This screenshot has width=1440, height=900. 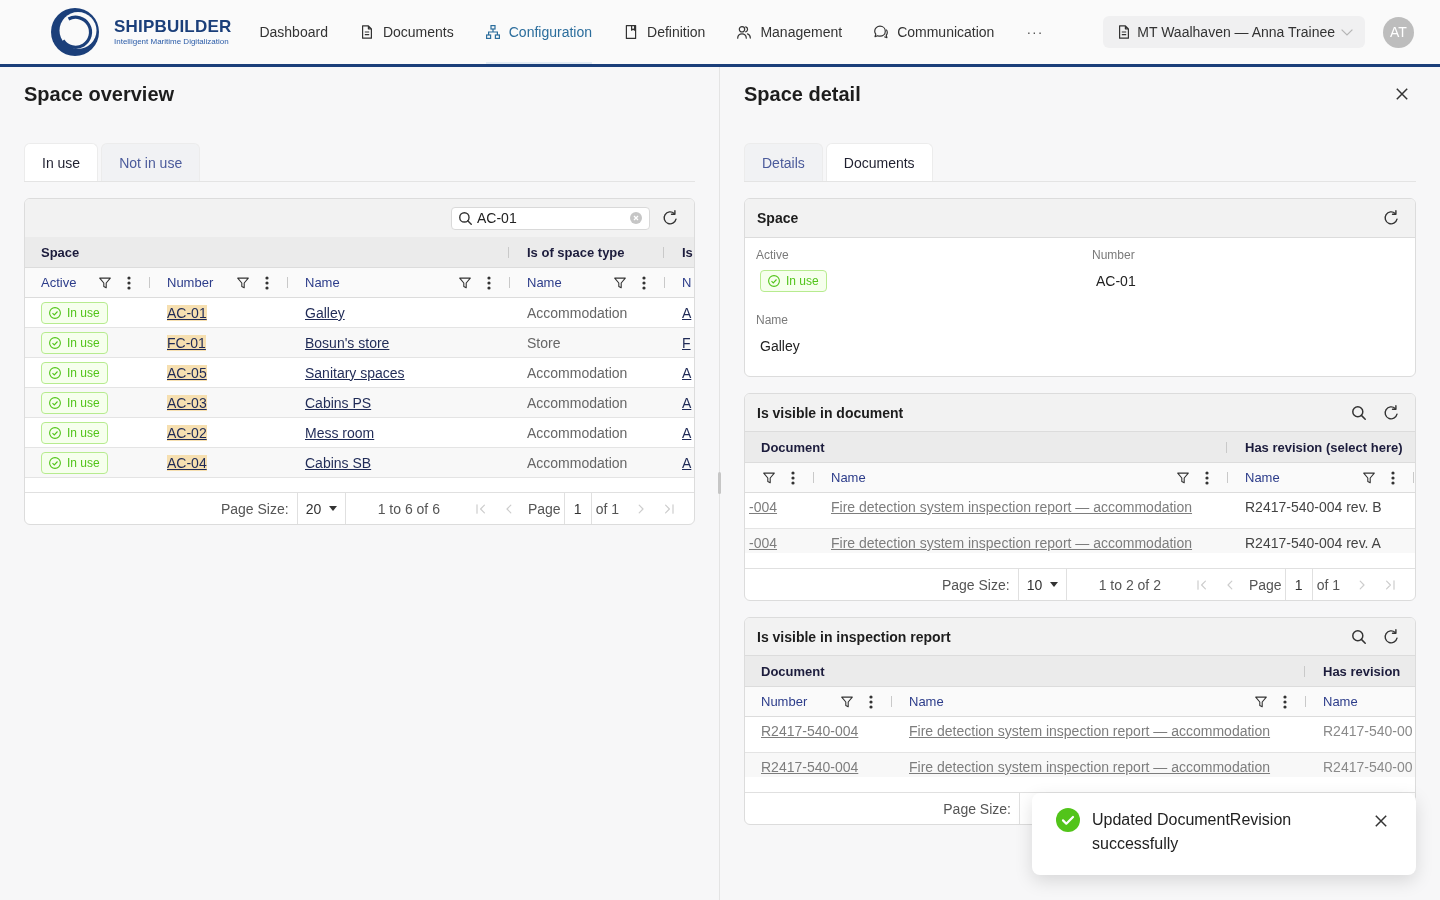 What do you see at coordinates (338, 462) in the screenshot?
I see `space-name-link: Cabins SB` at bounding box center [338, 462].